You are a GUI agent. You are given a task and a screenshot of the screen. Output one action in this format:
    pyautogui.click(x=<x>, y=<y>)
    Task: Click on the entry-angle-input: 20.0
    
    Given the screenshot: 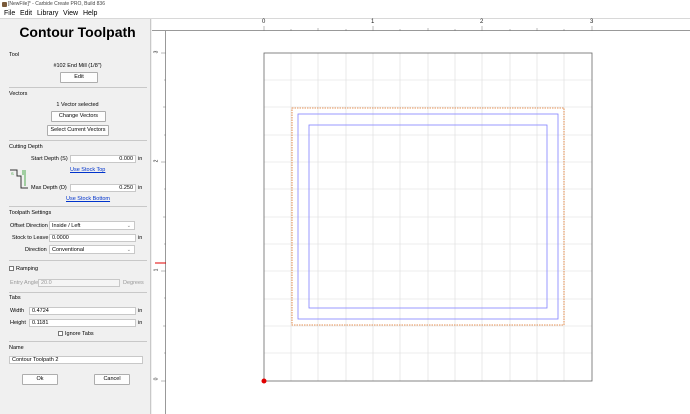 What is the action you would take?
    pyautogui.click(x=79, y=283)
    